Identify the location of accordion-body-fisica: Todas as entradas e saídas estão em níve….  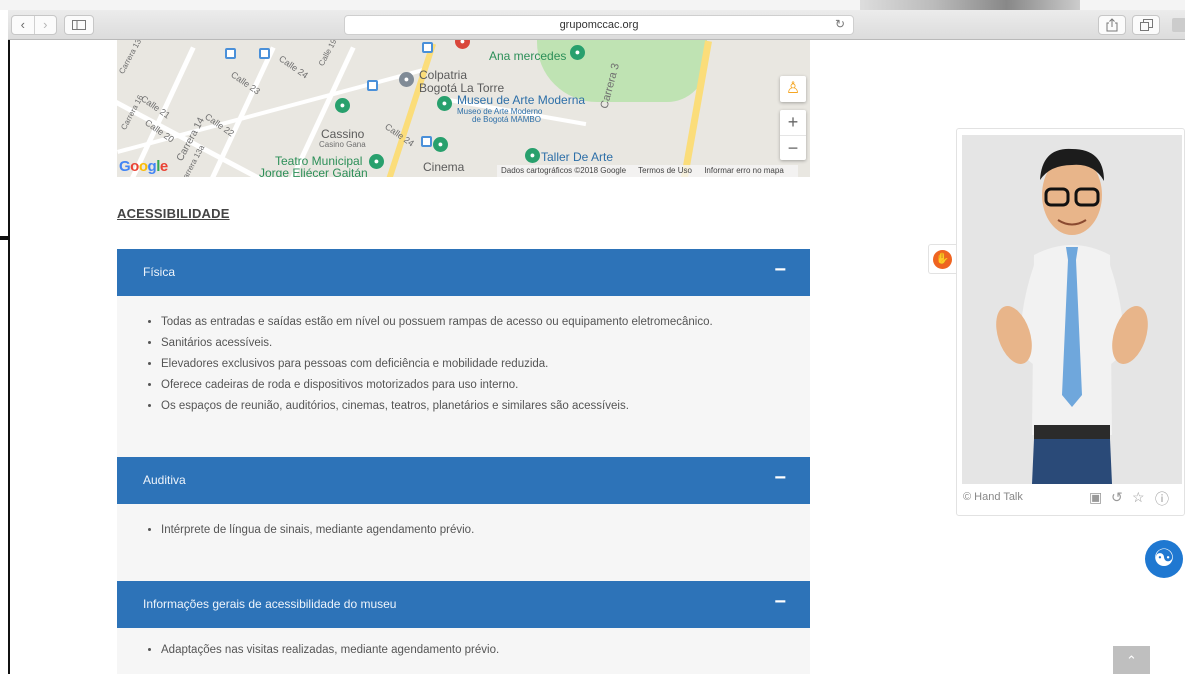
(463, 376).